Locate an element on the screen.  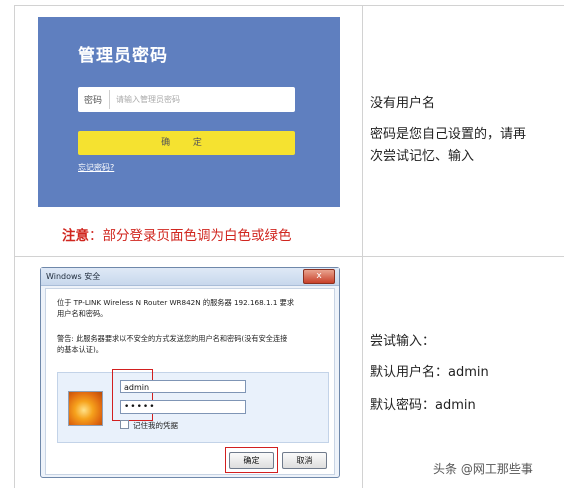
row2-default-password: 默认密码：admin is located at coordinates (423, 405).